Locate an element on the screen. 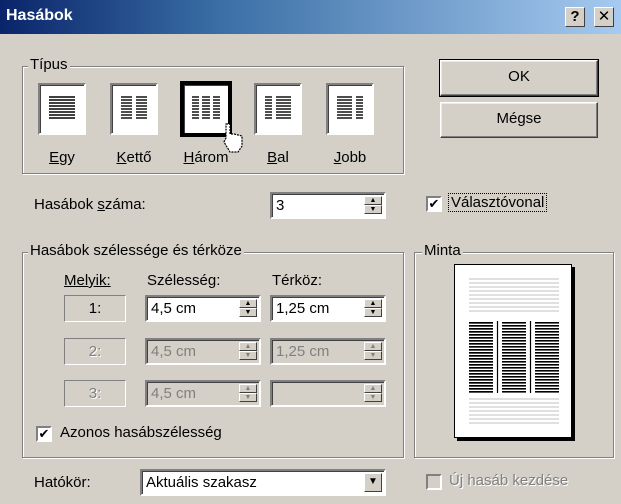  columns-count-spinner: ▲ ▼ is located at coordinates (373, 205).